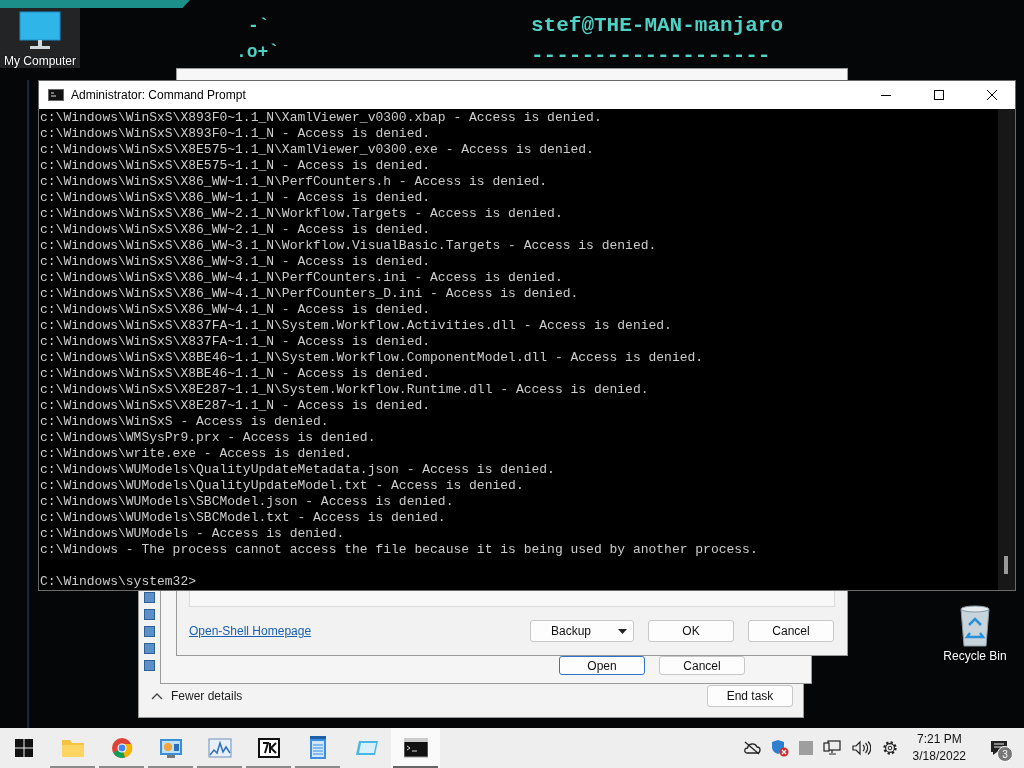 The width and height of the screenshot is (1024, 768). What do you see at coordinates (992, 95) in the screenshot?
I see `close-icon` at bounding box center [992, 95].